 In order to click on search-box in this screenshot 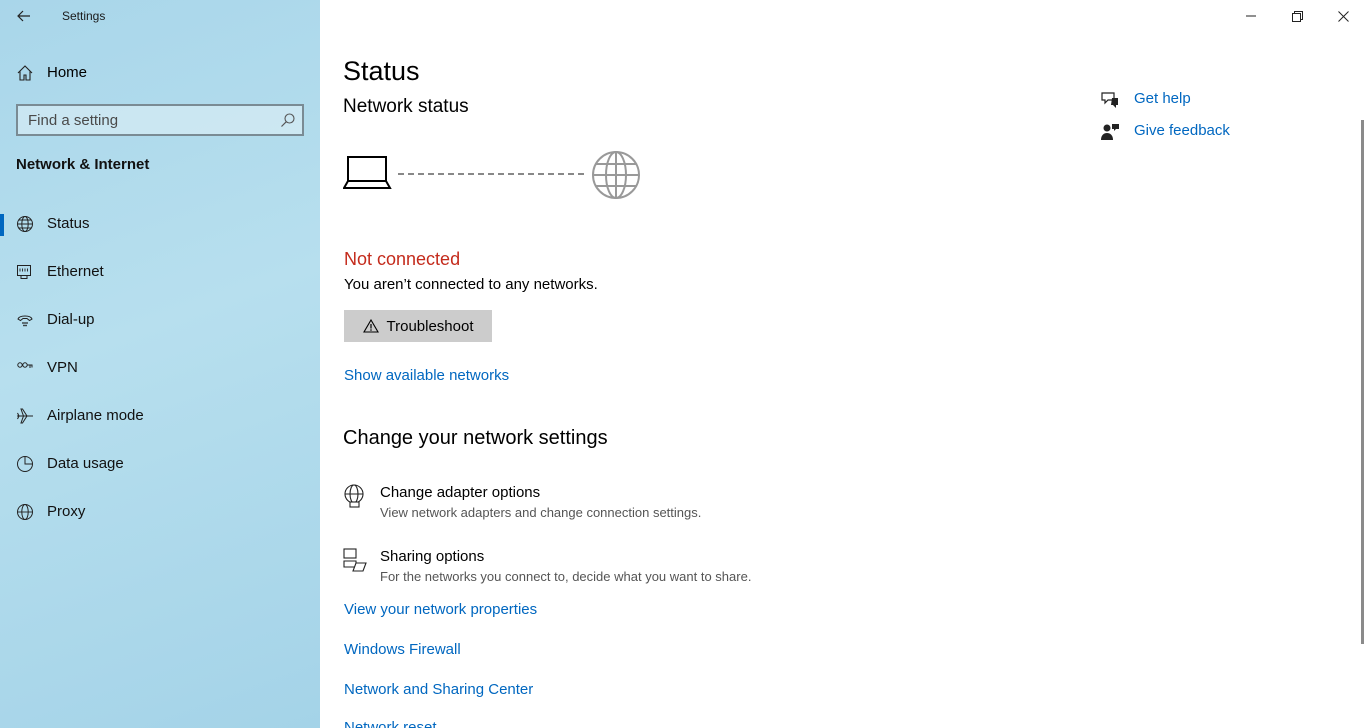, I will do `click(160, 120)`.